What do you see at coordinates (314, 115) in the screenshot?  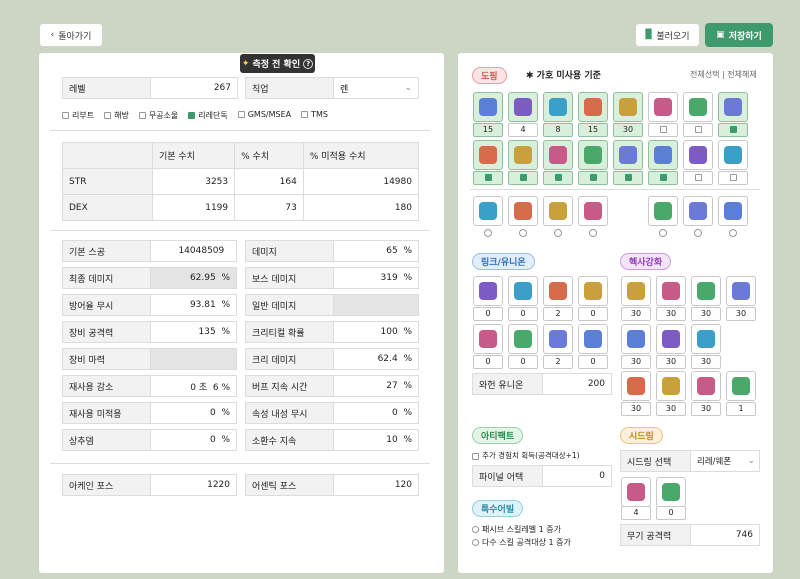 I see `server-tms: TMS` at bounding box center [314, 115].